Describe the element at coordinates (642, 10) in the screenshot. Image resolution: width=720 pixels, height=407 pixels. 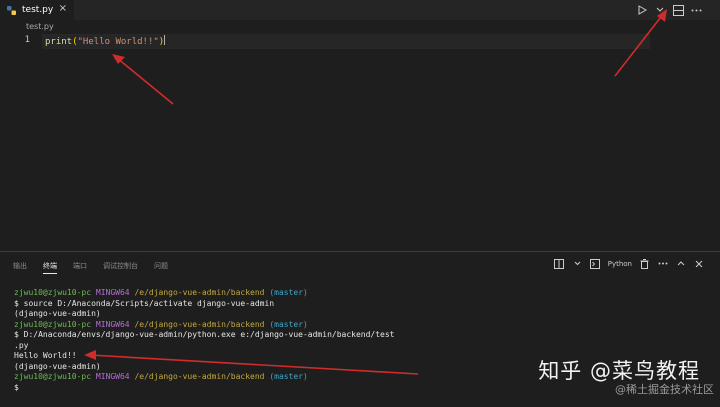
I see `run-python-file-icon` at that location.